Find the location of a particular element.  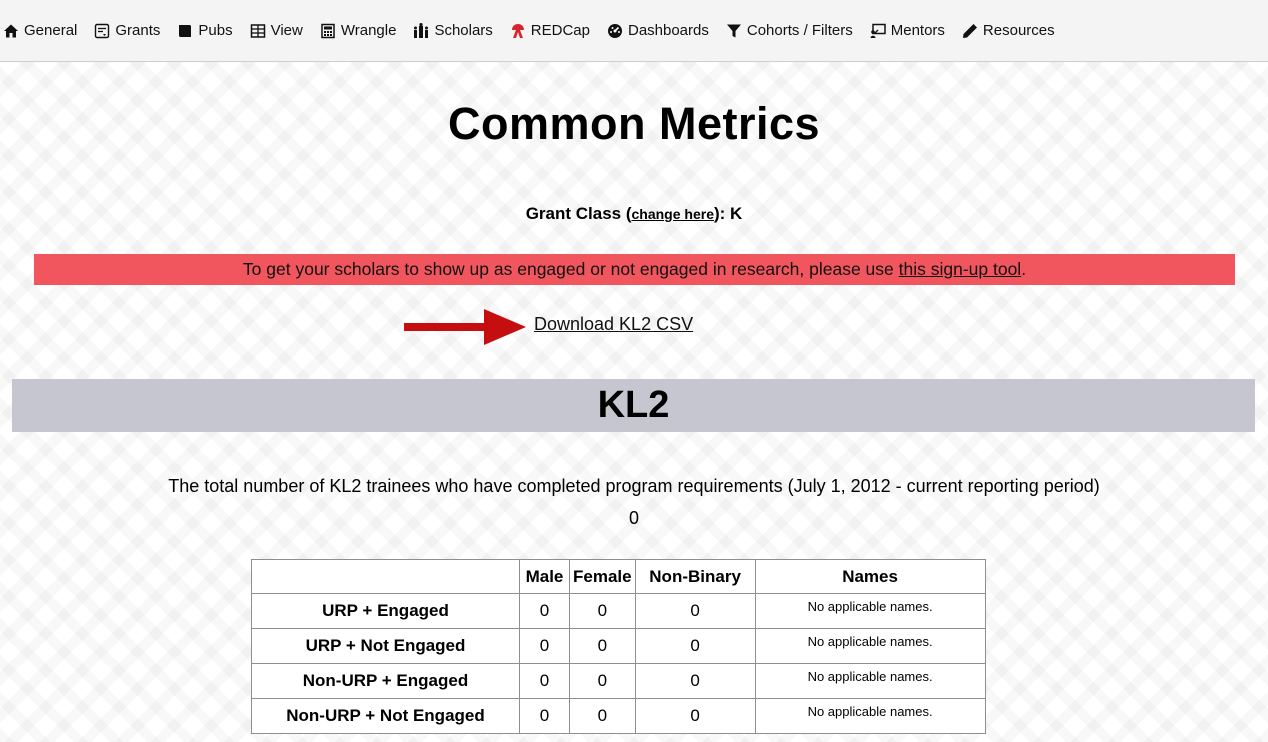

nav-item-label: View is located at coordinates (286, 30).